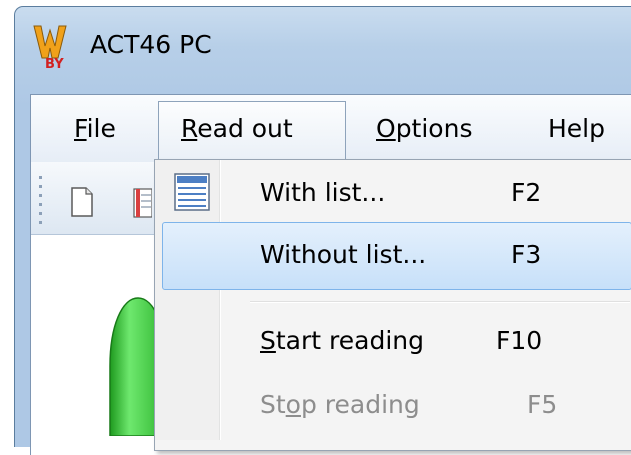 The image size is (631, 455). I want to click on menu-item-start-reading: Start reading, so click(342, 341).